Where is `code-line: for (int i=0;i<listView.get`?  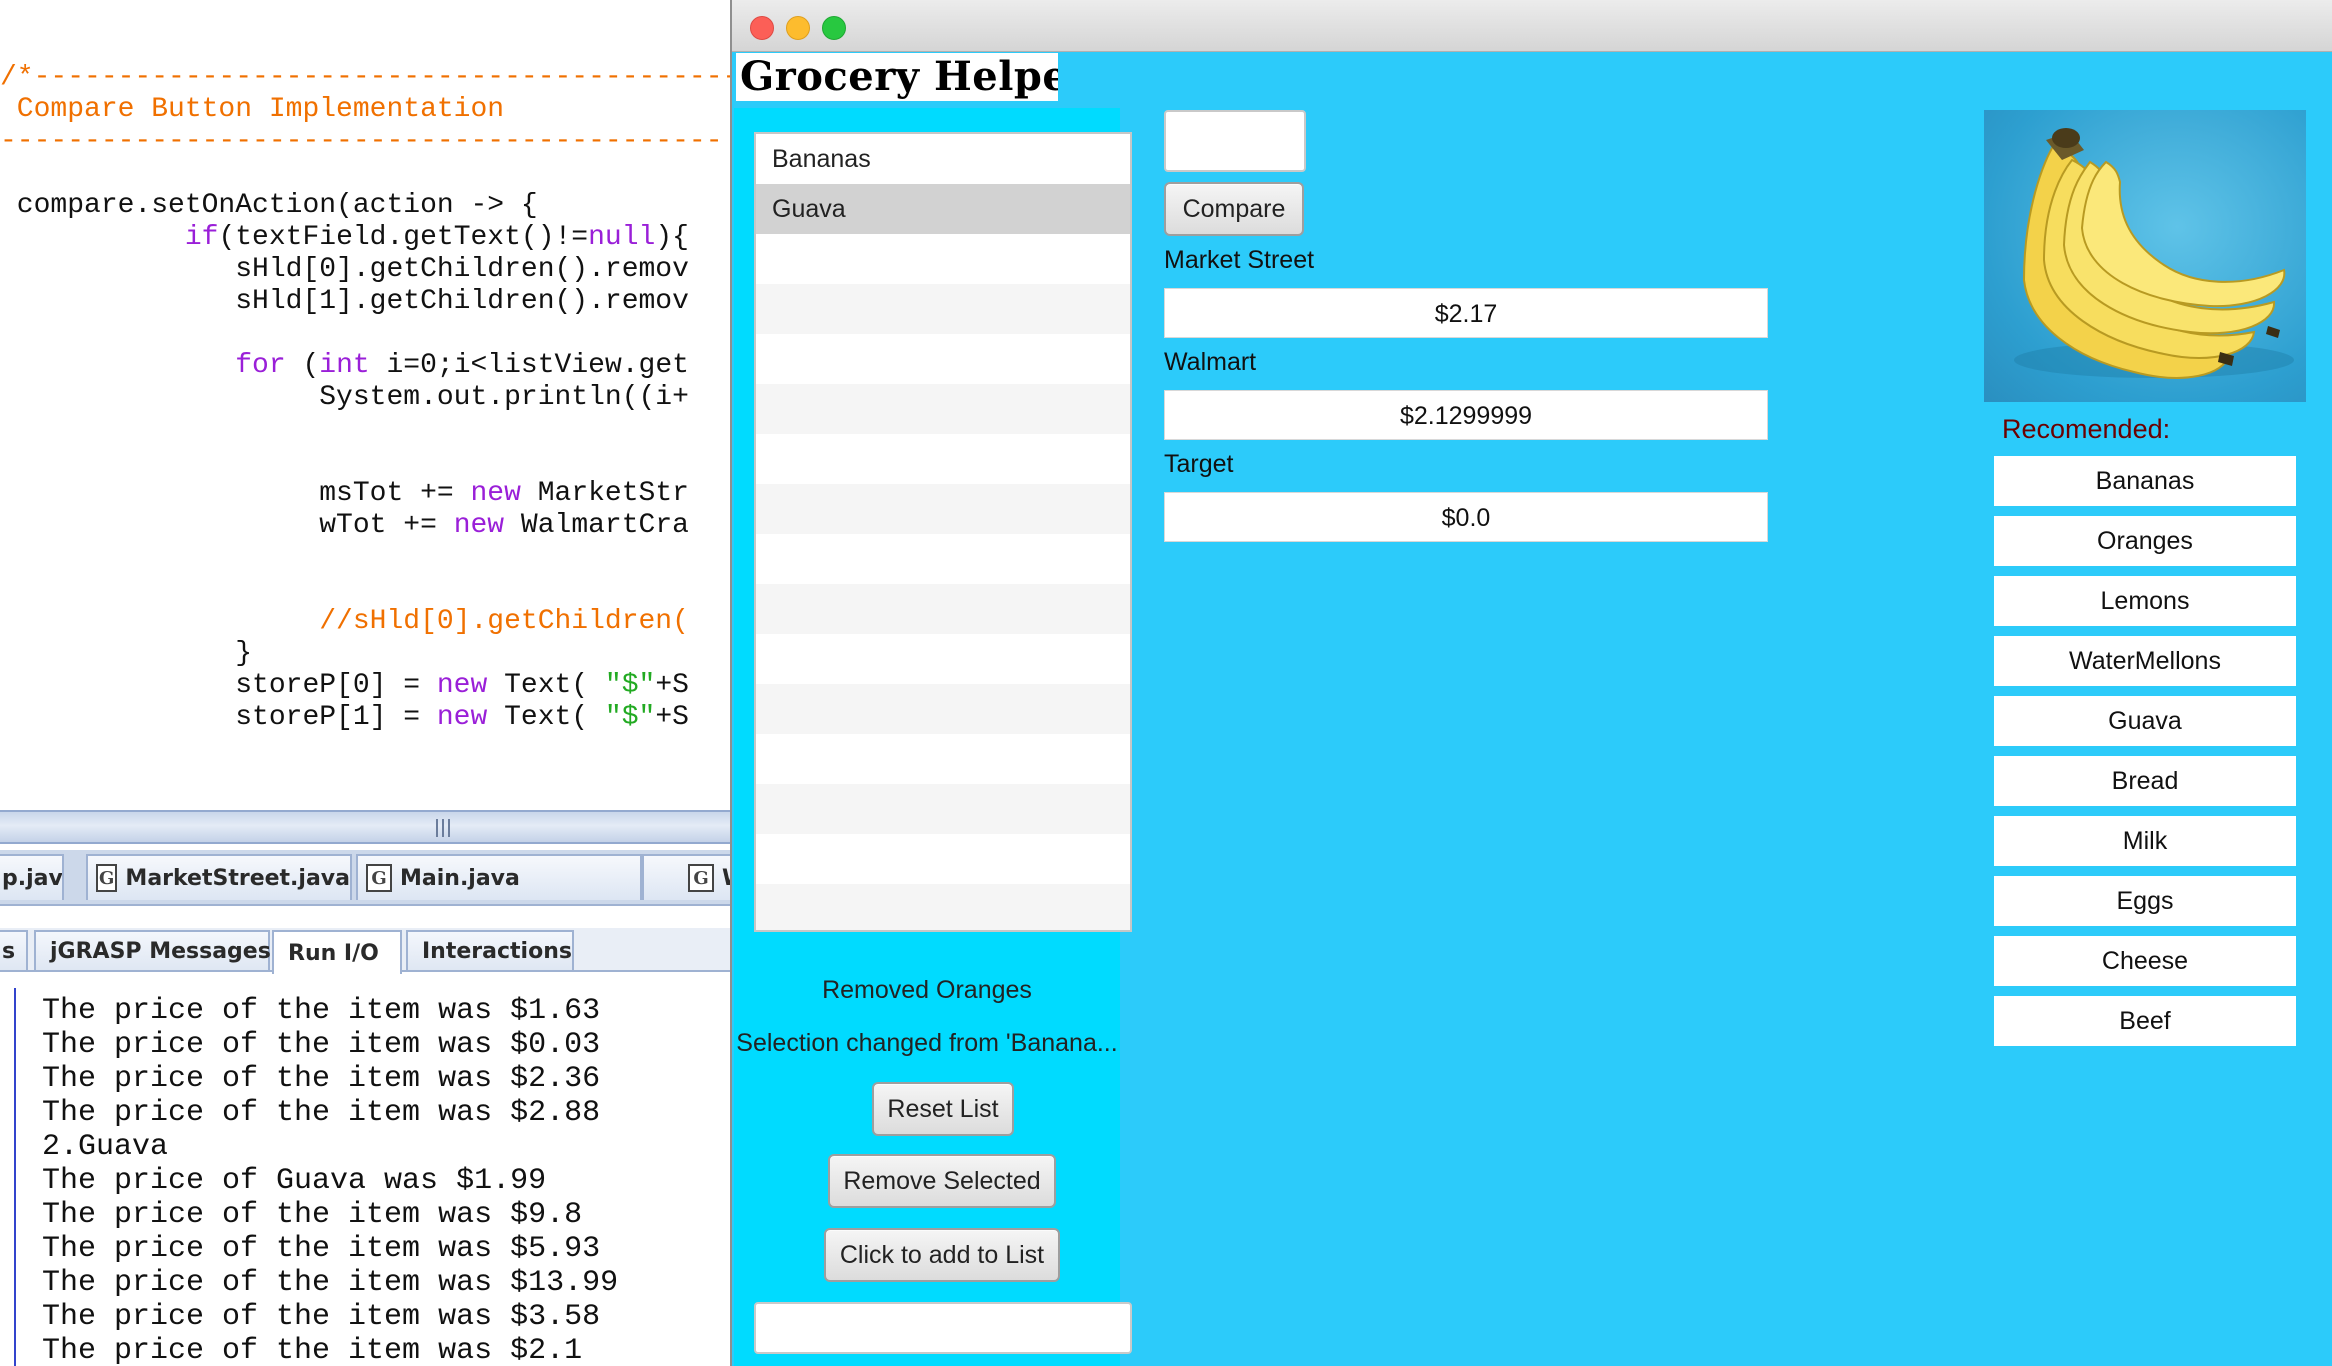 code-line: for (int i=0;i<listView.get is located at coordinates (462, 365).